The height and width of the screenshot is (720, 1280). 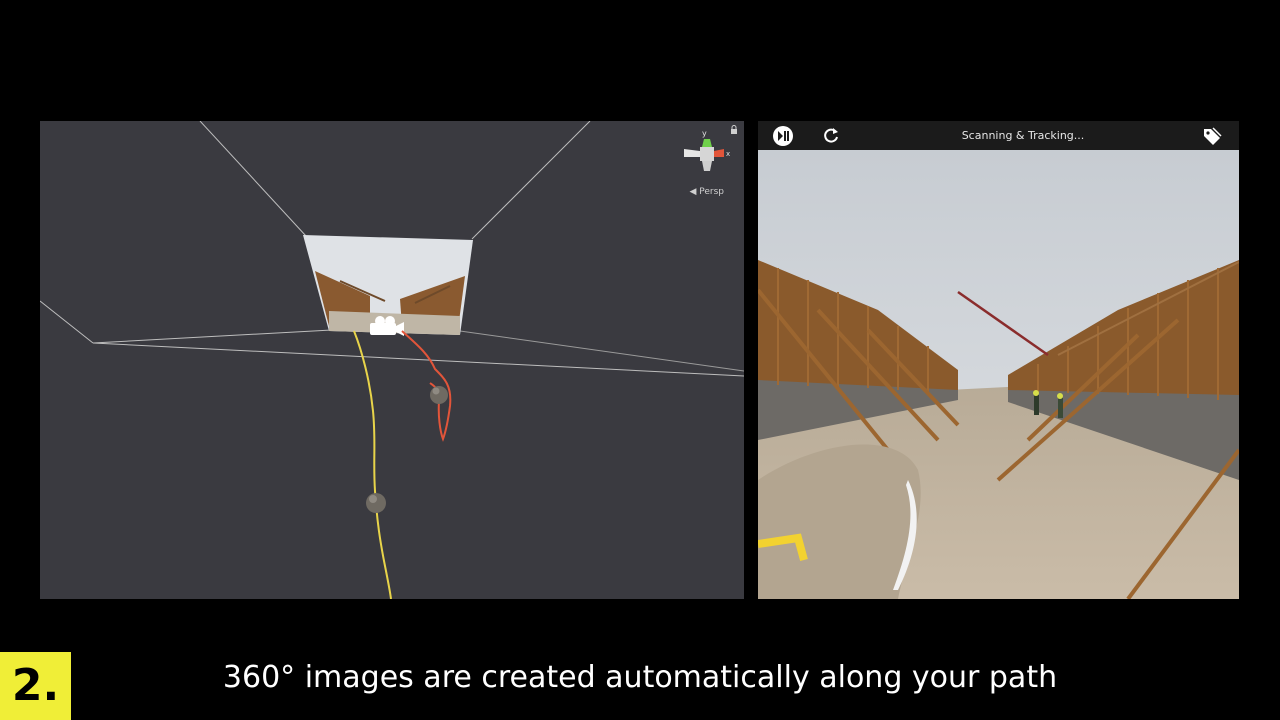 What do you see at coordinates (711, 192) in the screenshot?
I see `projection-label-text: Persp` at bounding box center [711, 192].